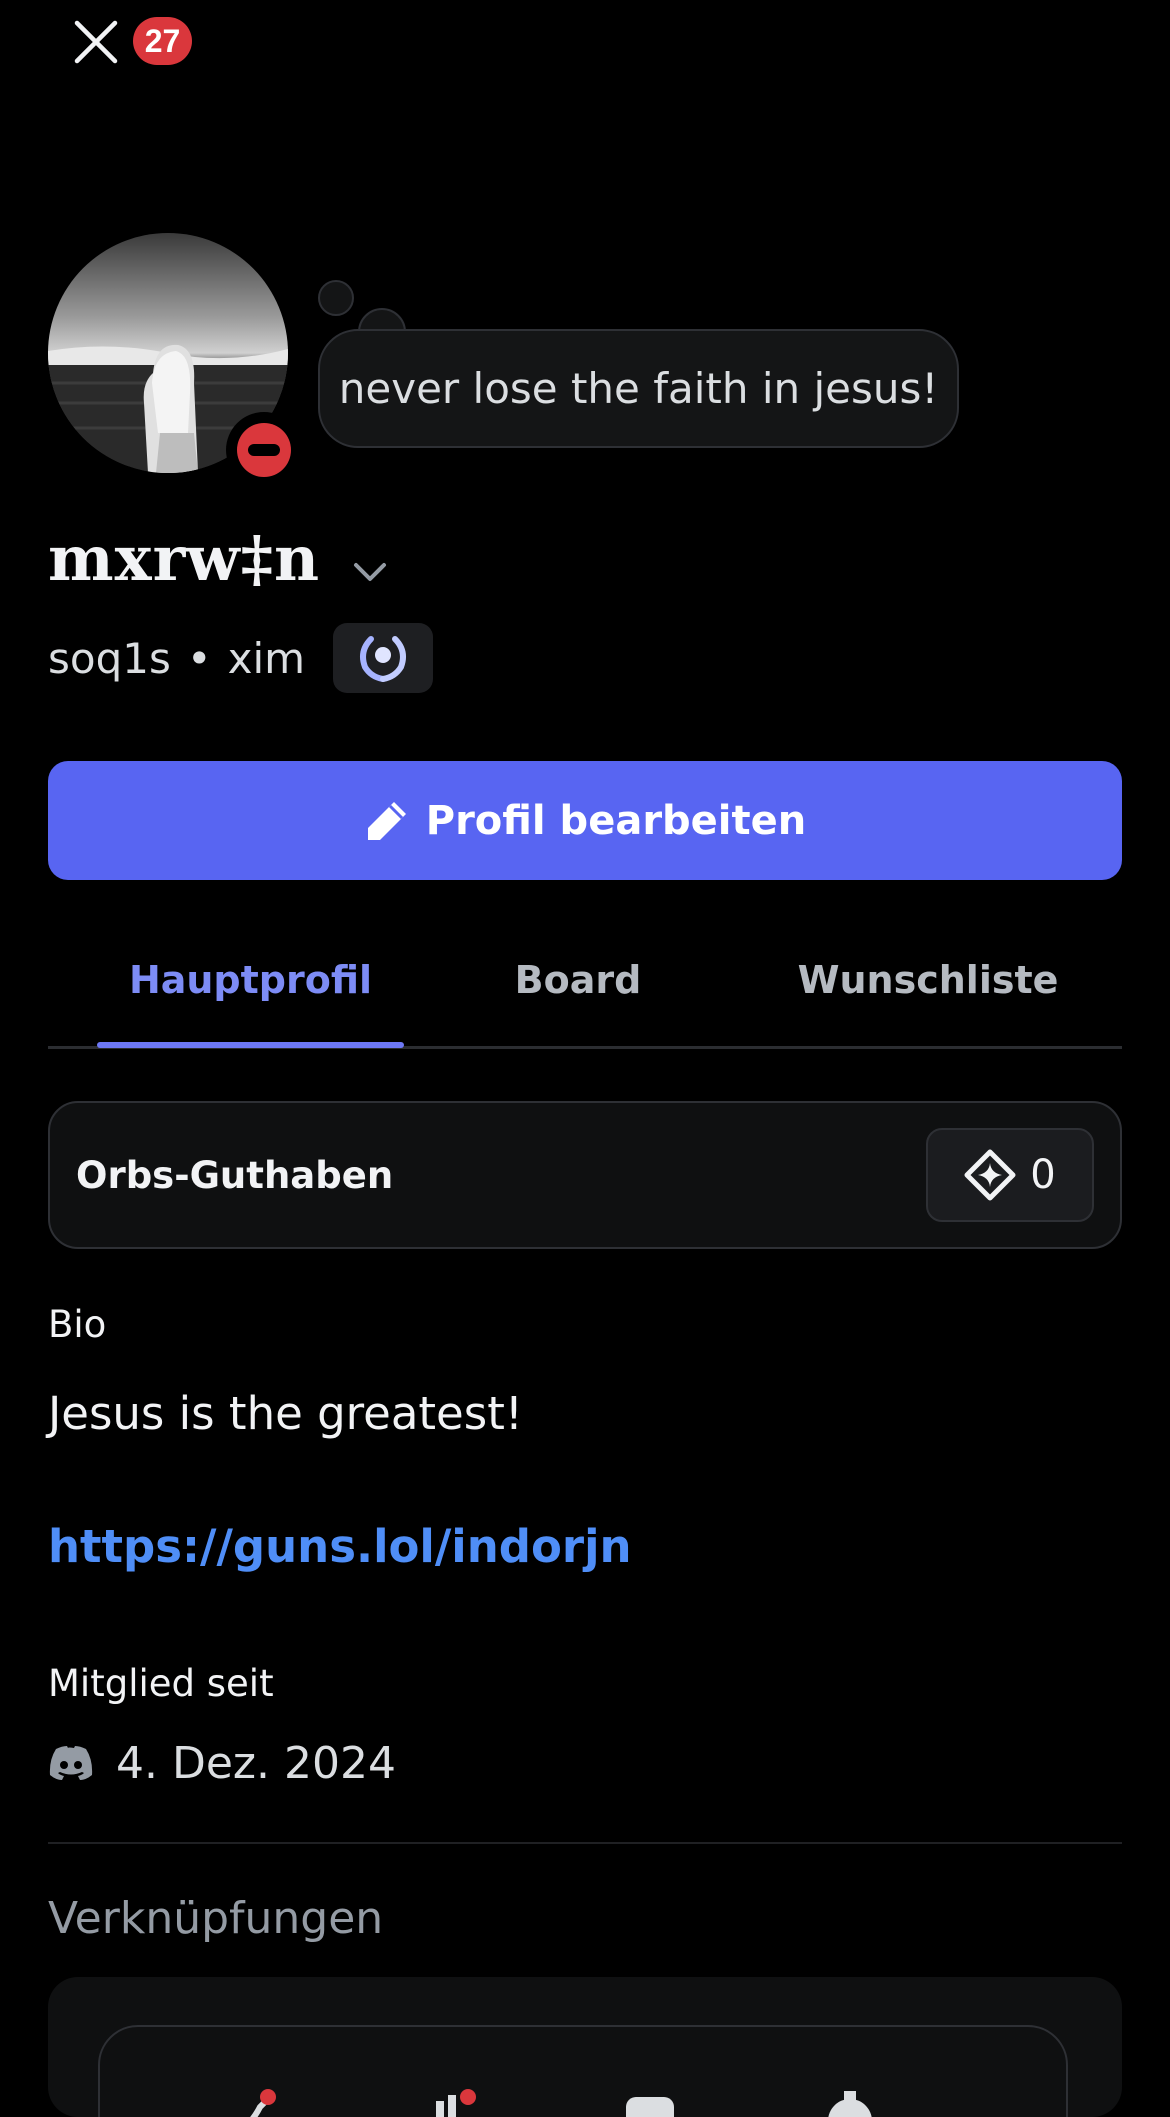  Describe the element at coordinates (256, 1763) in the screenshot. I see `member-since-date: 4. Dez. 2024` at that location.